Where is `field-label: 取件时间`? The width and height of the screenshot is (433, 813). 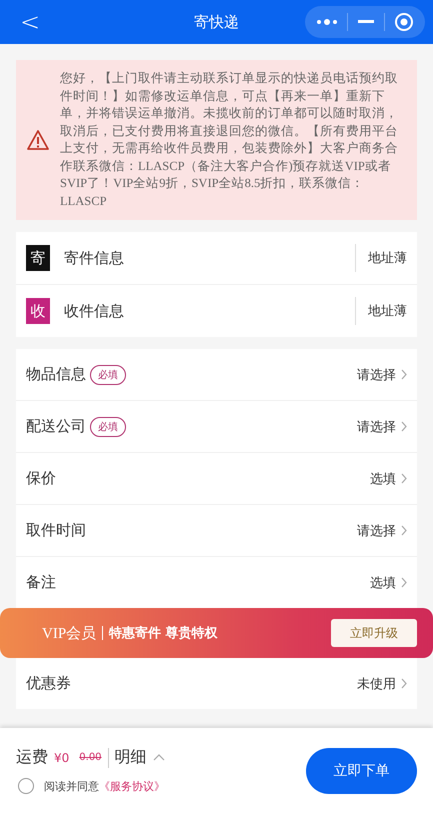 field-label: 取件时间 is located at coordinates (56, 530).